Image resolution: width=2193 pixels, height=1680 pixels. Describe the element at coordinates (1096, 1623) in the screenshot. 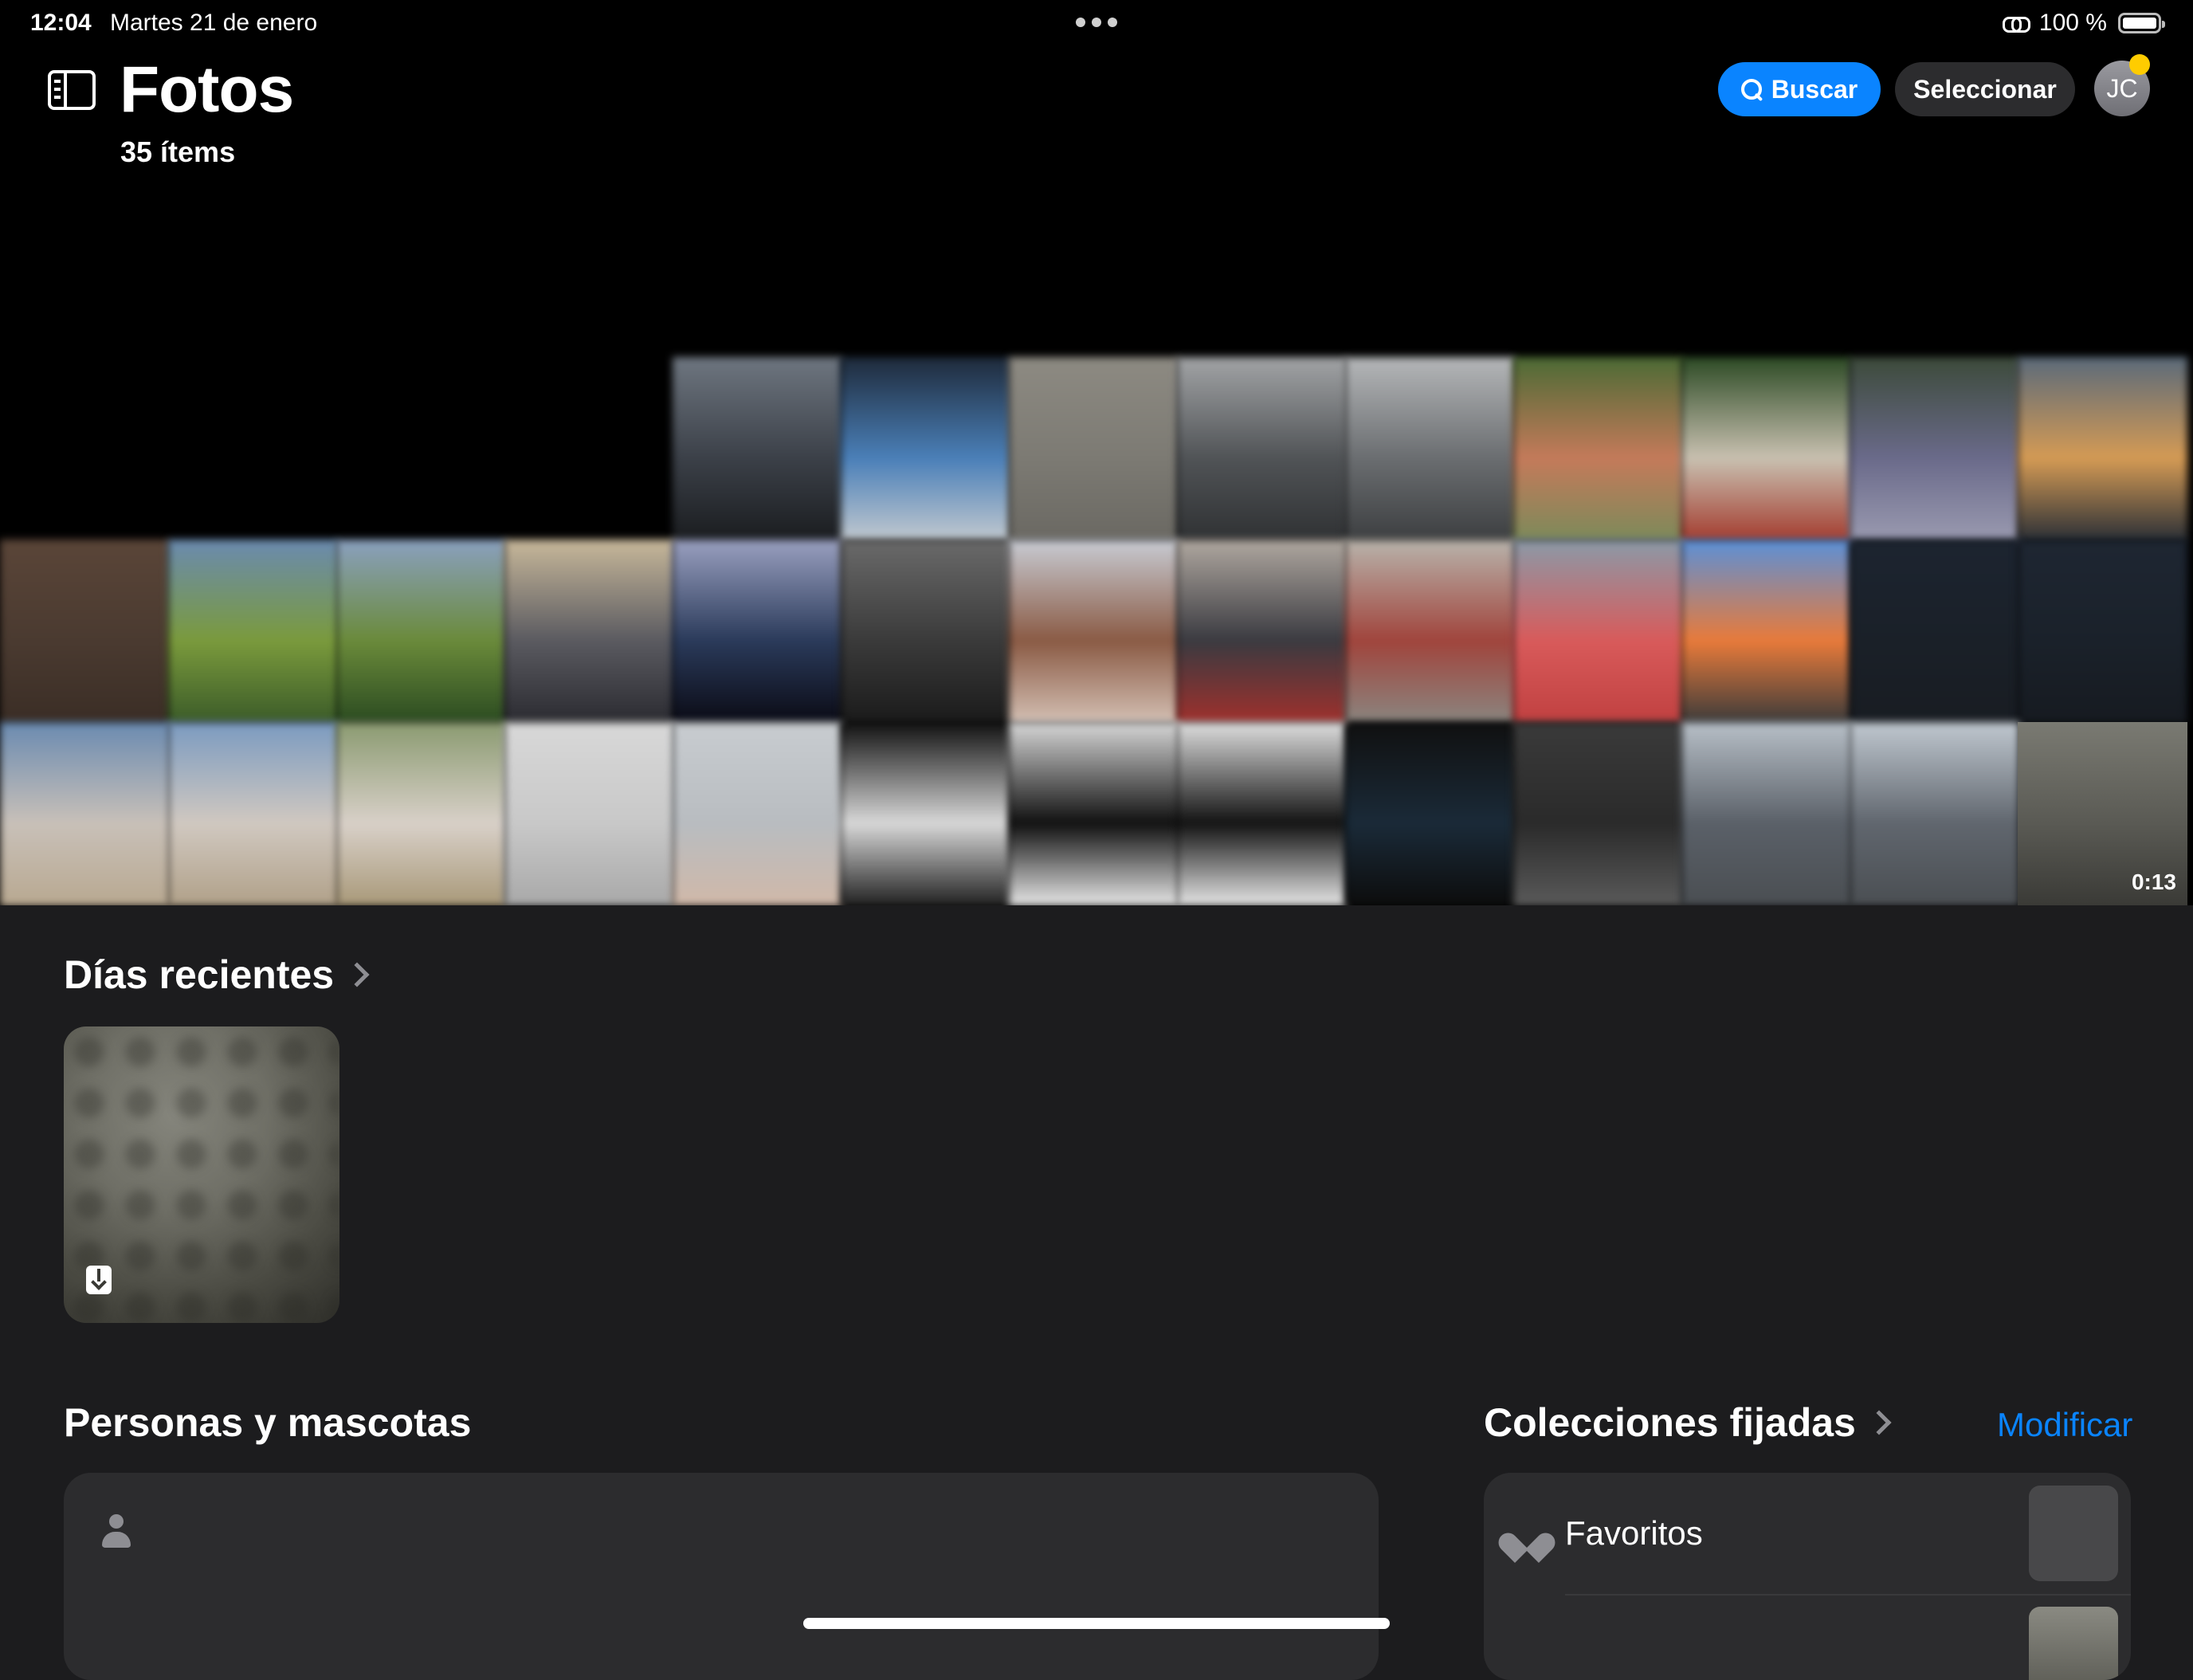

I see `home-indicator` at that location.